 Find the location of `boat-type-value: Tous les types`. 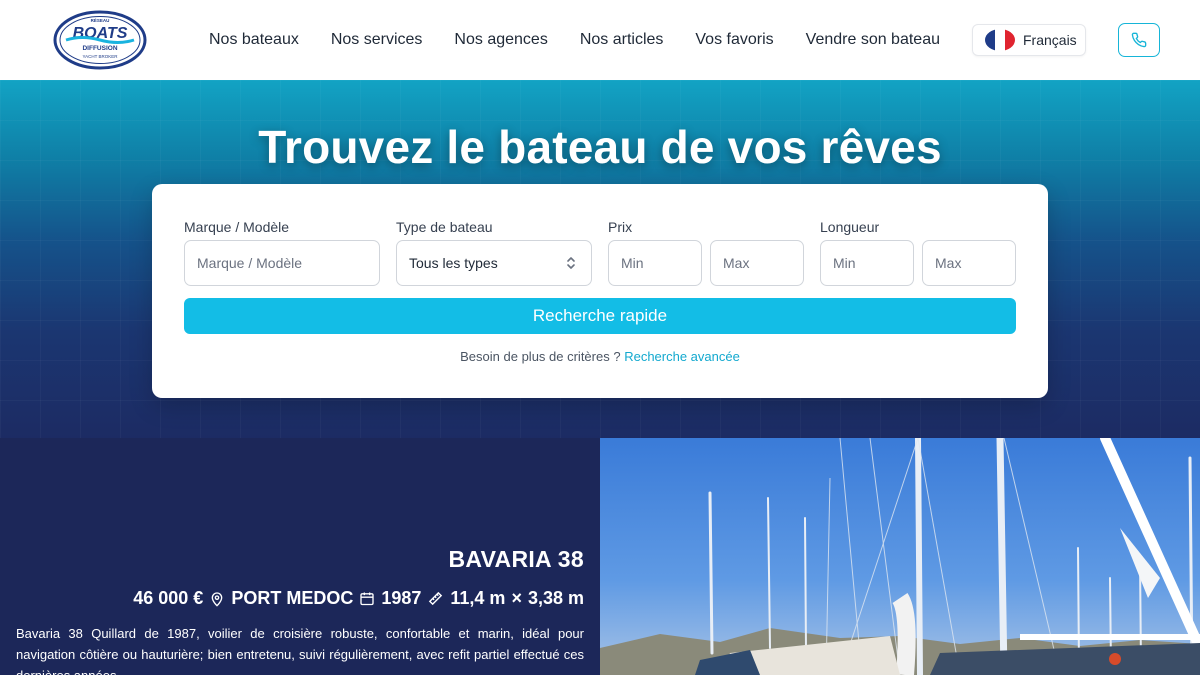

boat-type-value: Tous les types is located at coordinates (453, 263).